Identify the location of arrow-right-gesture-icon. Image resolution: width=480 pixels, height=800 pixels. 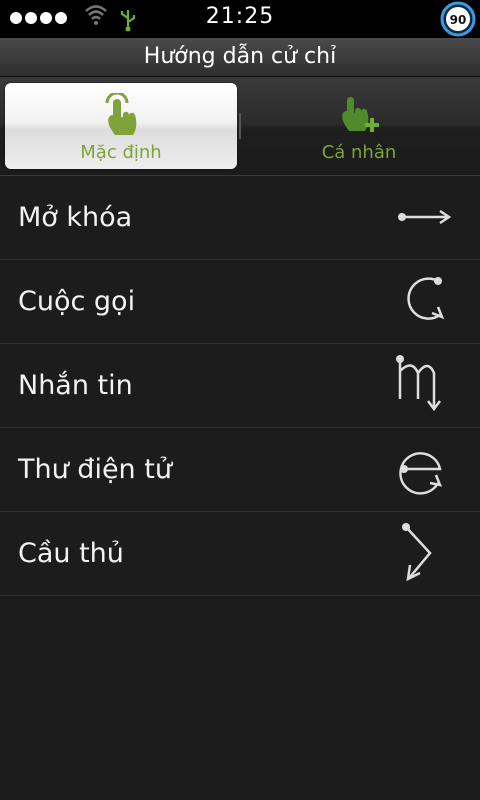
(425, 217).